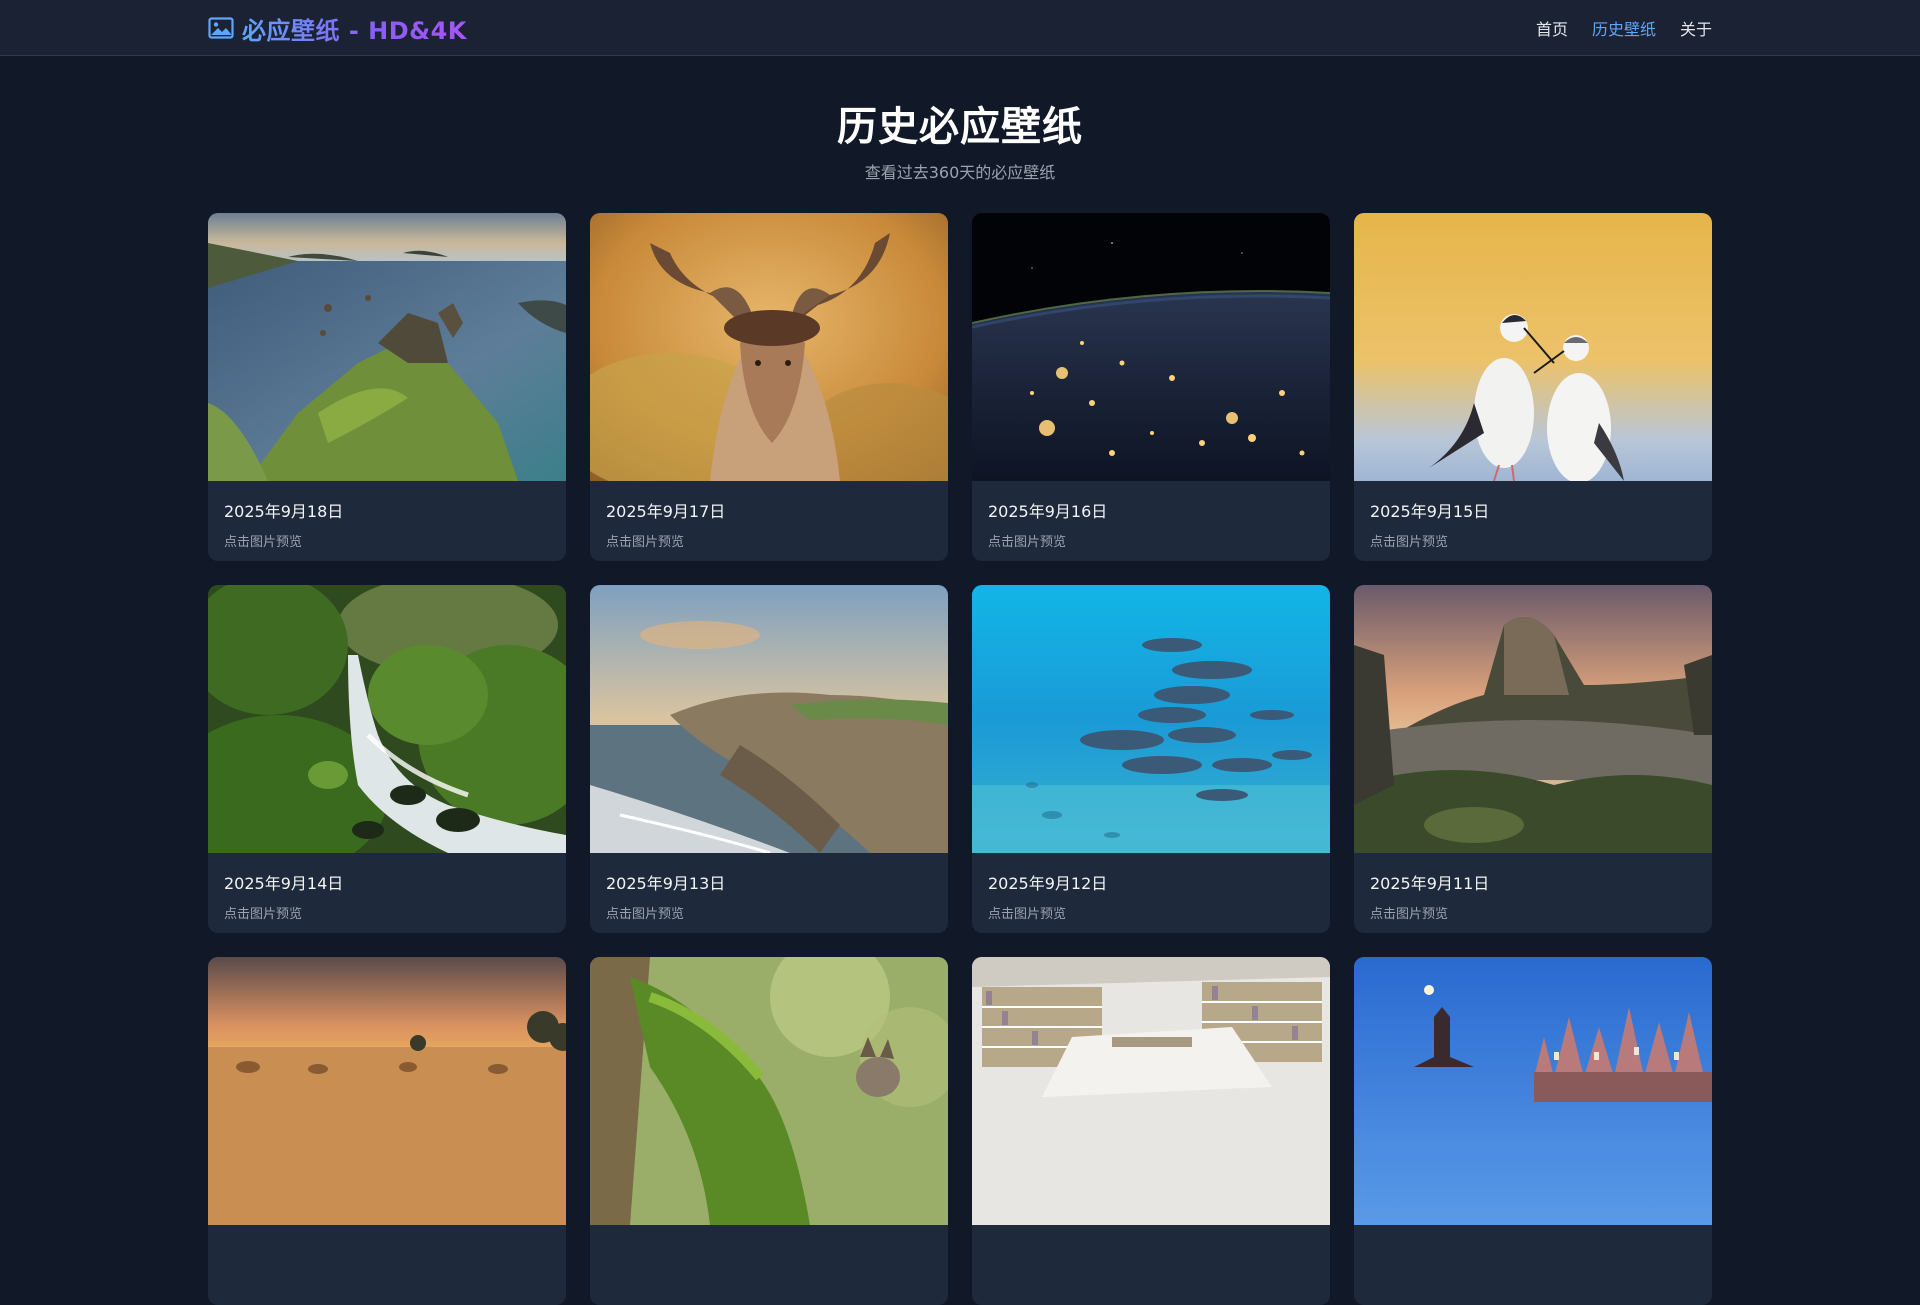  I want to click on wallpaper-card: 2025年9月12日 点击图片预览, so click(1151, 759).